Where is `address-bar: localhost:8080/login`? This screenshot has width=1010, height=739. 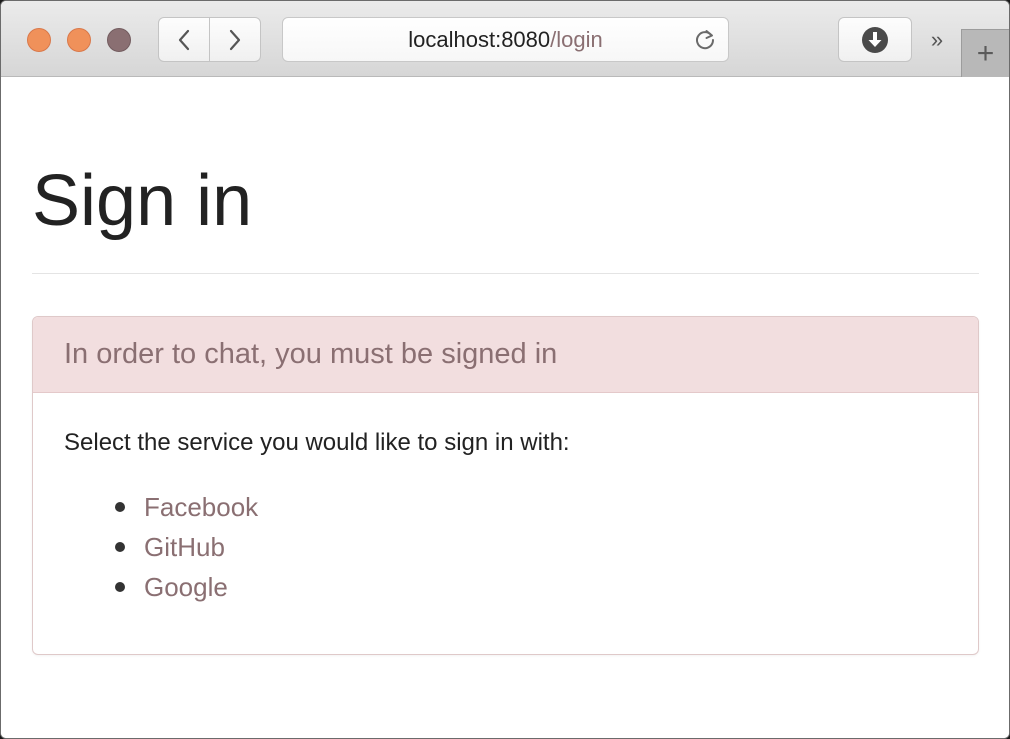 address-bar: localhost:8080/login is located at coordinates (505, 39).